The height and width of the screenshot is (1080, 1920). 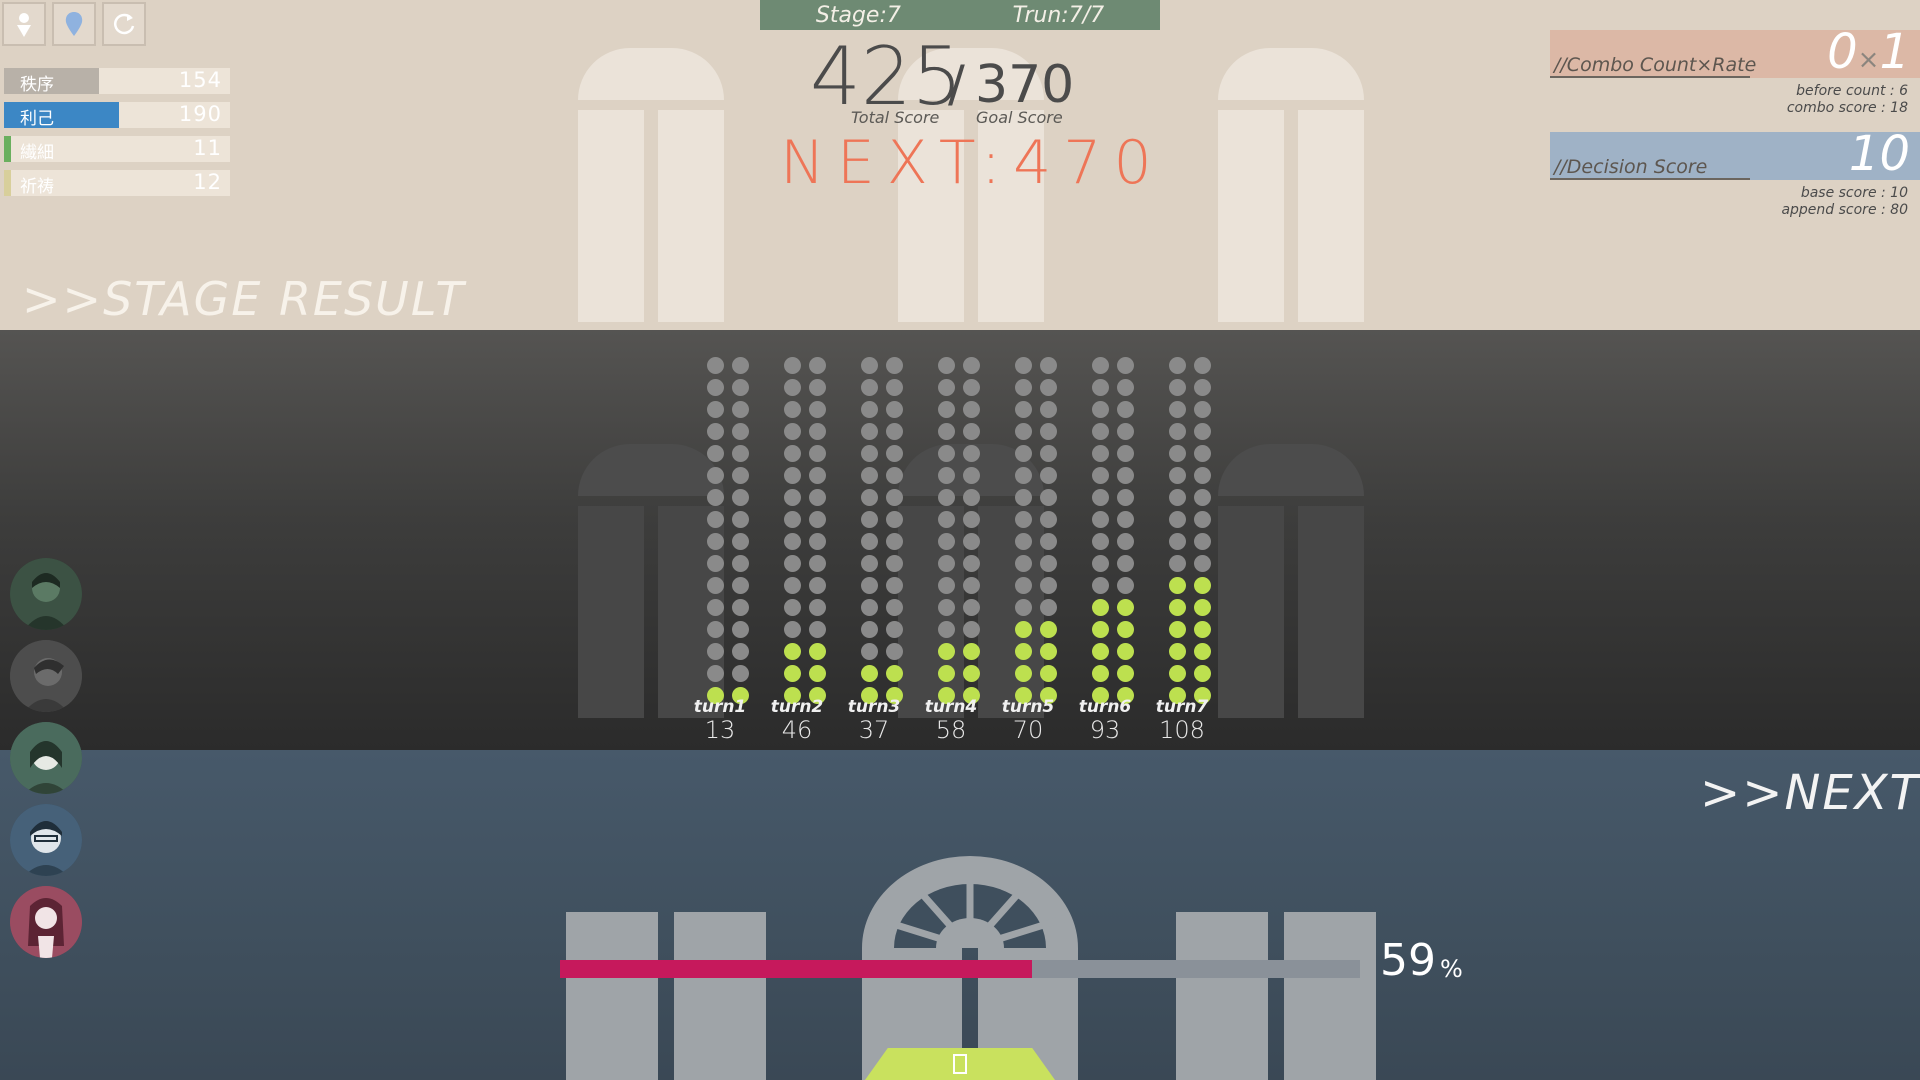 What do you see at coordinates (117, 115) in the screenshot?
I see `param-selfish: 利己 190` at bounding box center [117, 115].